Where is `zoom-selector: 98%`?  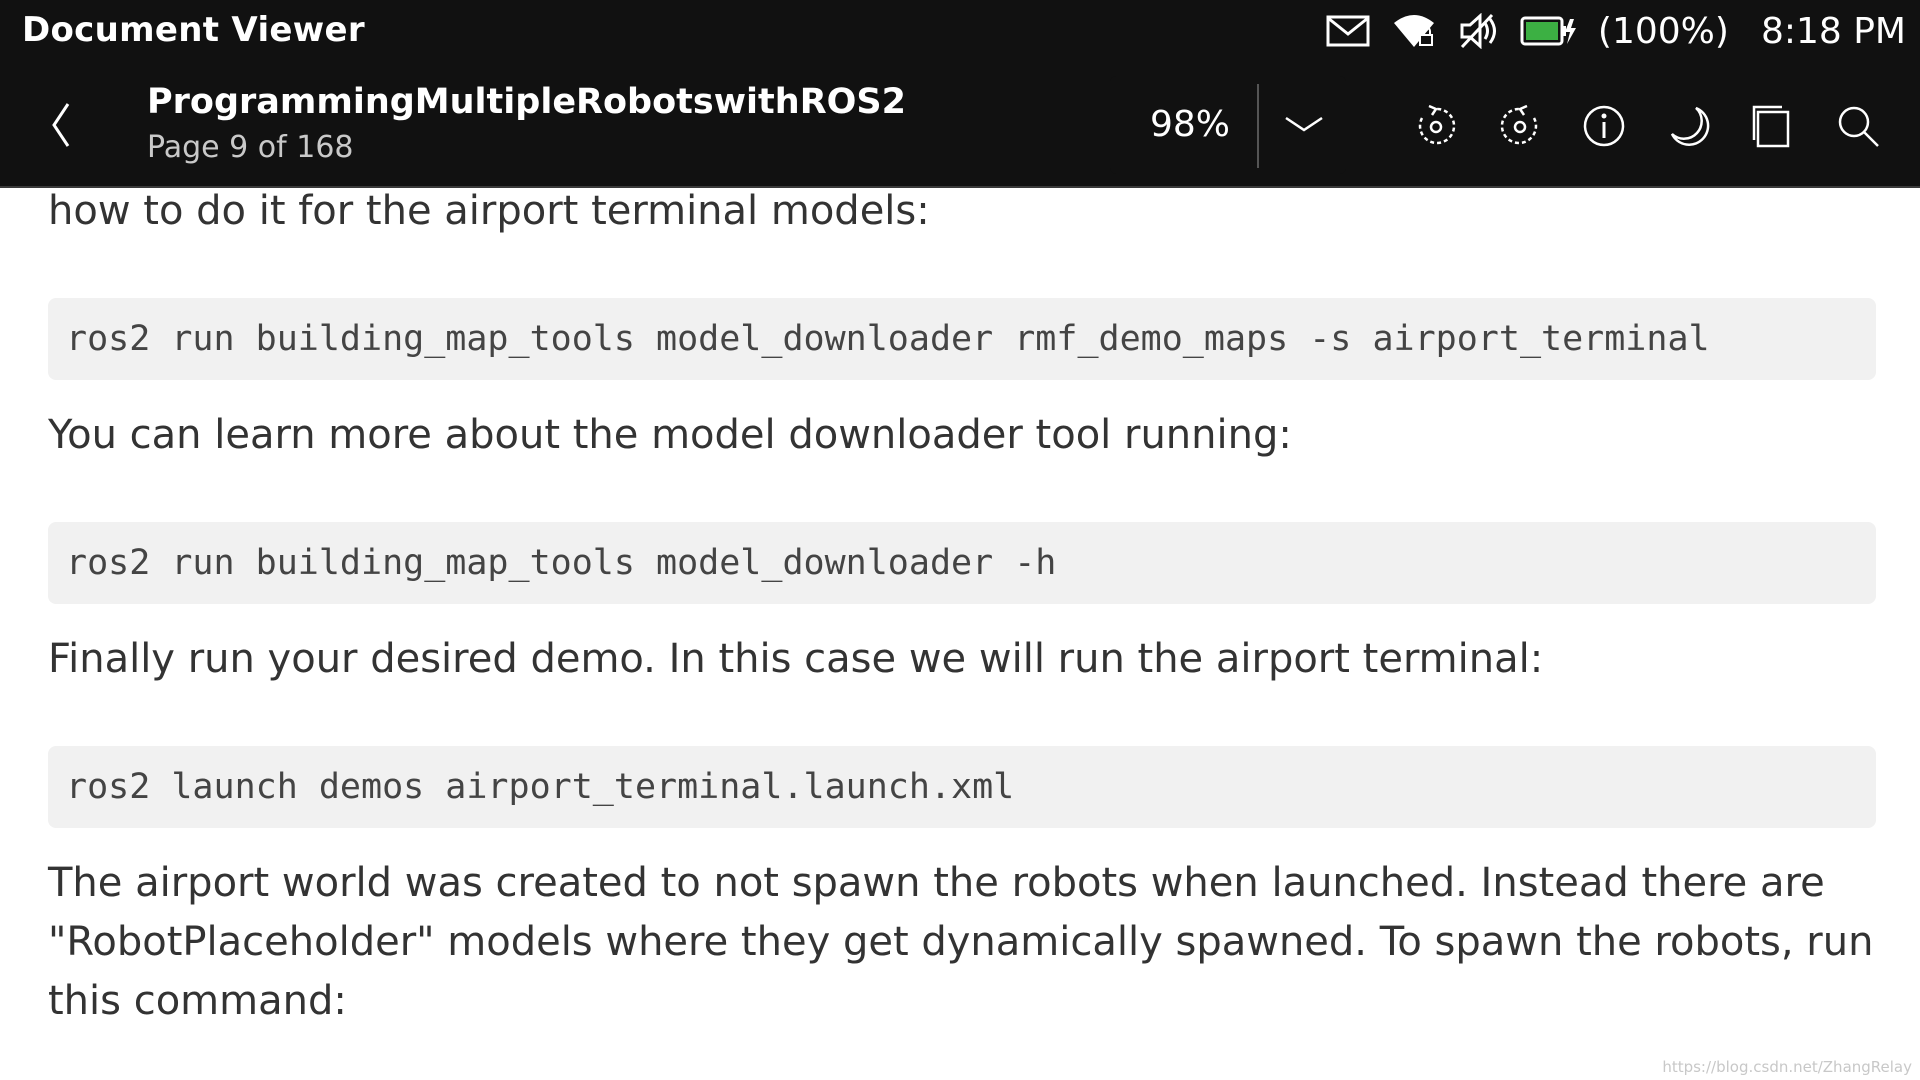
zoom-selector: 98% is located at coordinates (1228, 125).